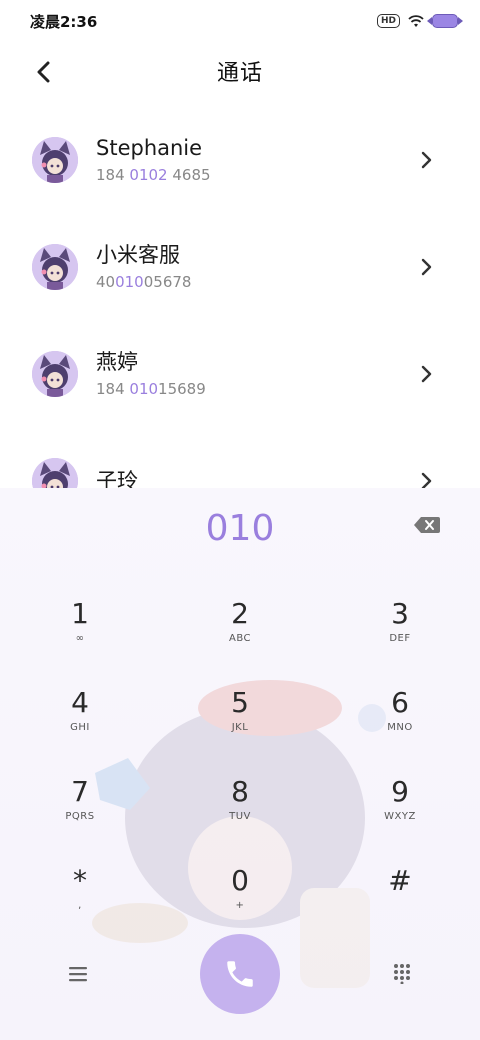 This screenshot has height=1040, width=480. I want to click on phone-icon, so click(240, 974).